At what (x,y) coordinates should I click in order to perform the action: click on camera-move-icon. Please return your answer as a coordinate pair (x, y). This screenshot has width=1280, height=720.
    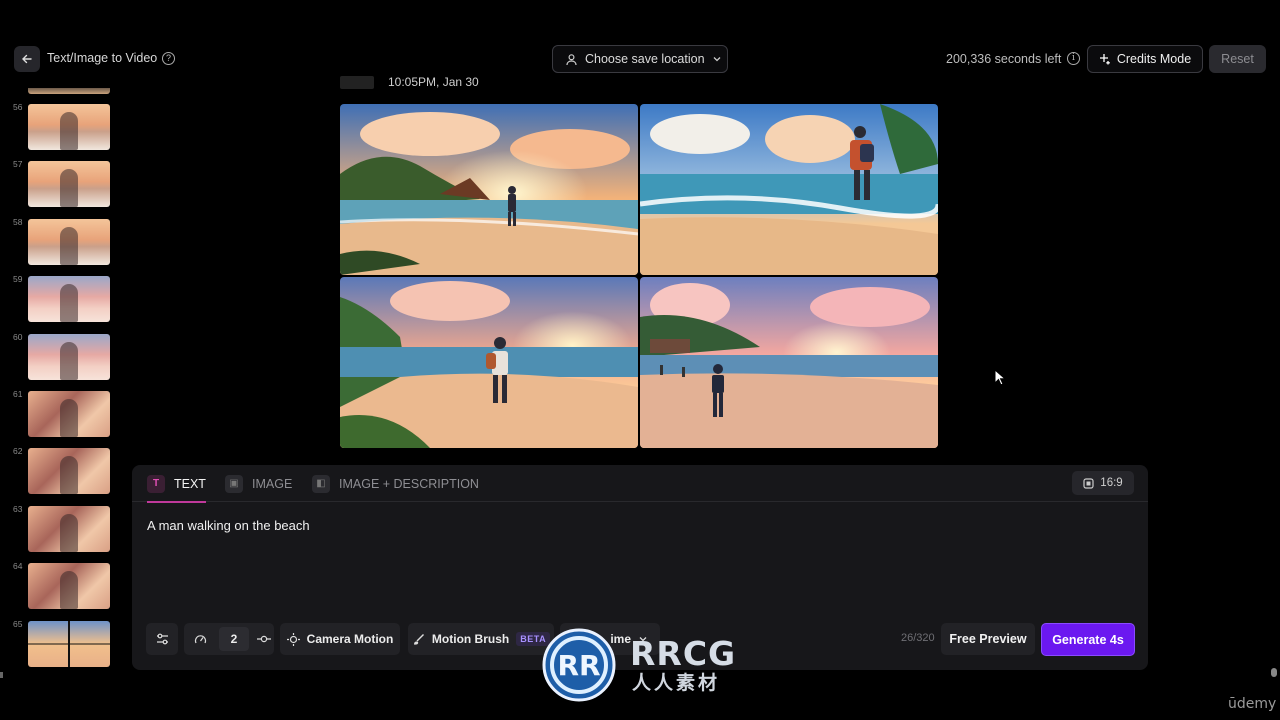
    Looking at the image, I should click on (293, 639).